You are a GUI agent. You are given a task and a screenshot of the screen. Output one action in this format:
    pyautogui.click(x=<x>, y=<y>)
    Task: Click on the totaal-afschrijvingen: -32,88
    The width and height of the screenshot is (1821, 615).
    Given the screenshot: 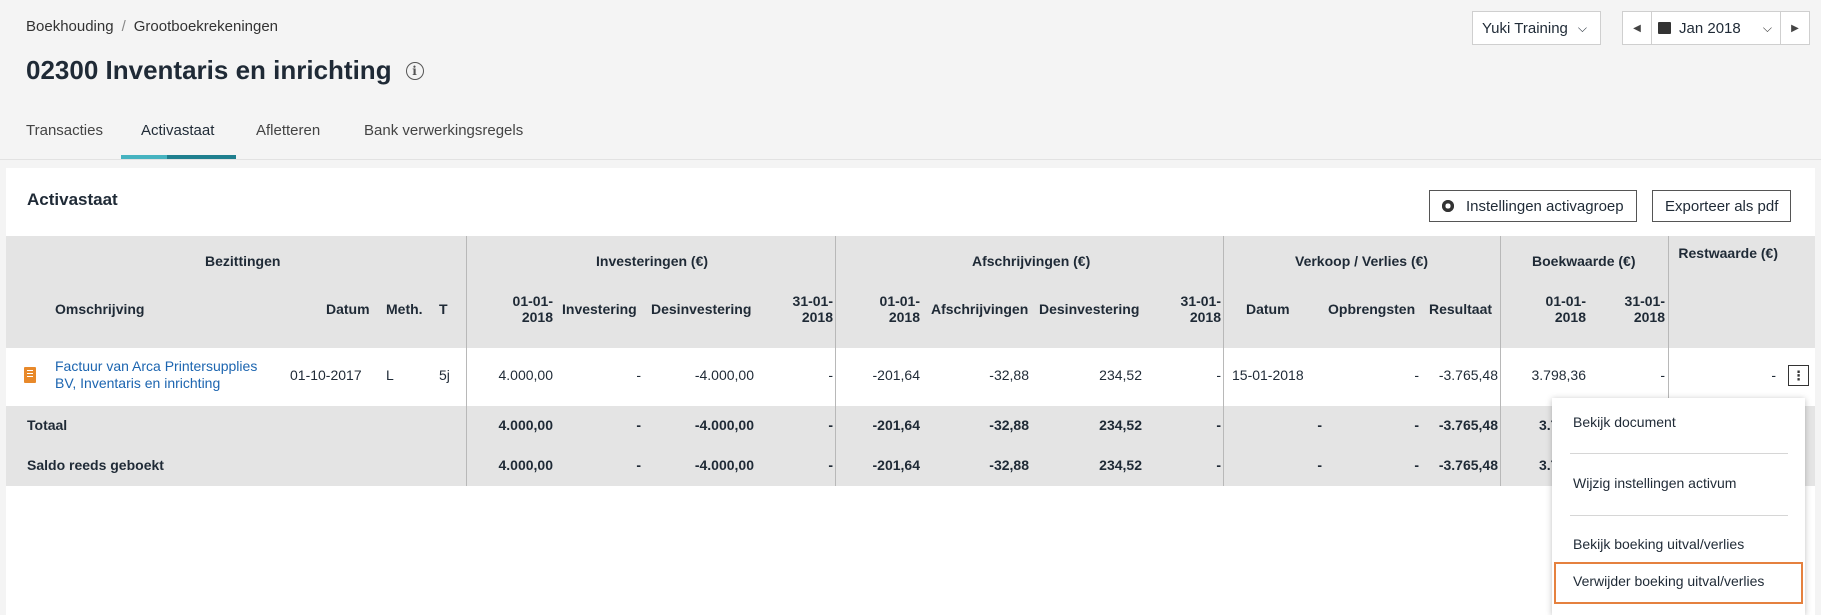 What is the action you would take?
    pyautogui.click(x=1009, y=425)
    